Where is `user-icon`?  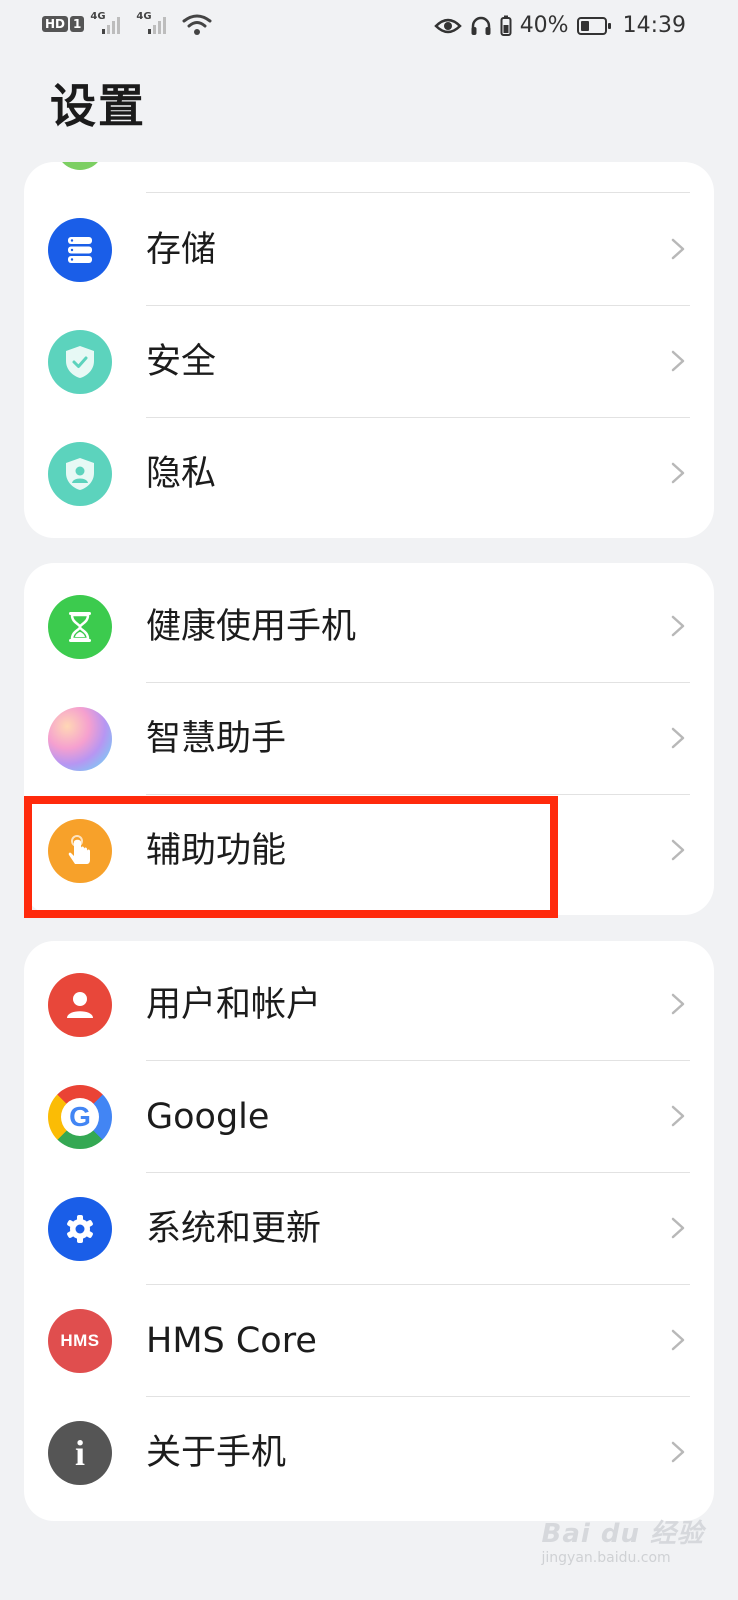 user-icon is located at coordinates (80, 1005).